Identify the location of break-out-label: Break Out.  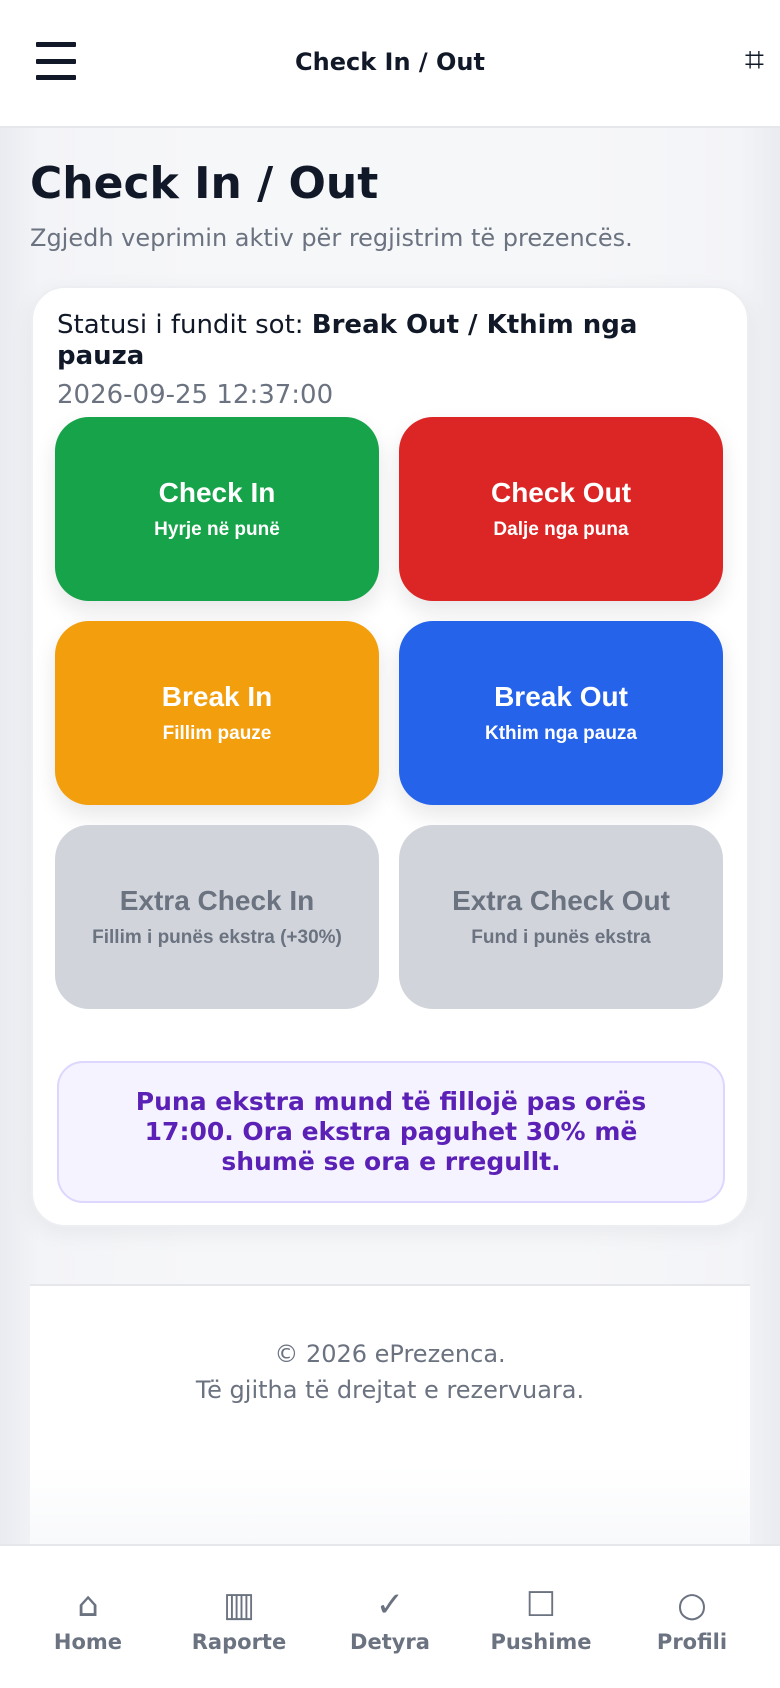
(561, 696).